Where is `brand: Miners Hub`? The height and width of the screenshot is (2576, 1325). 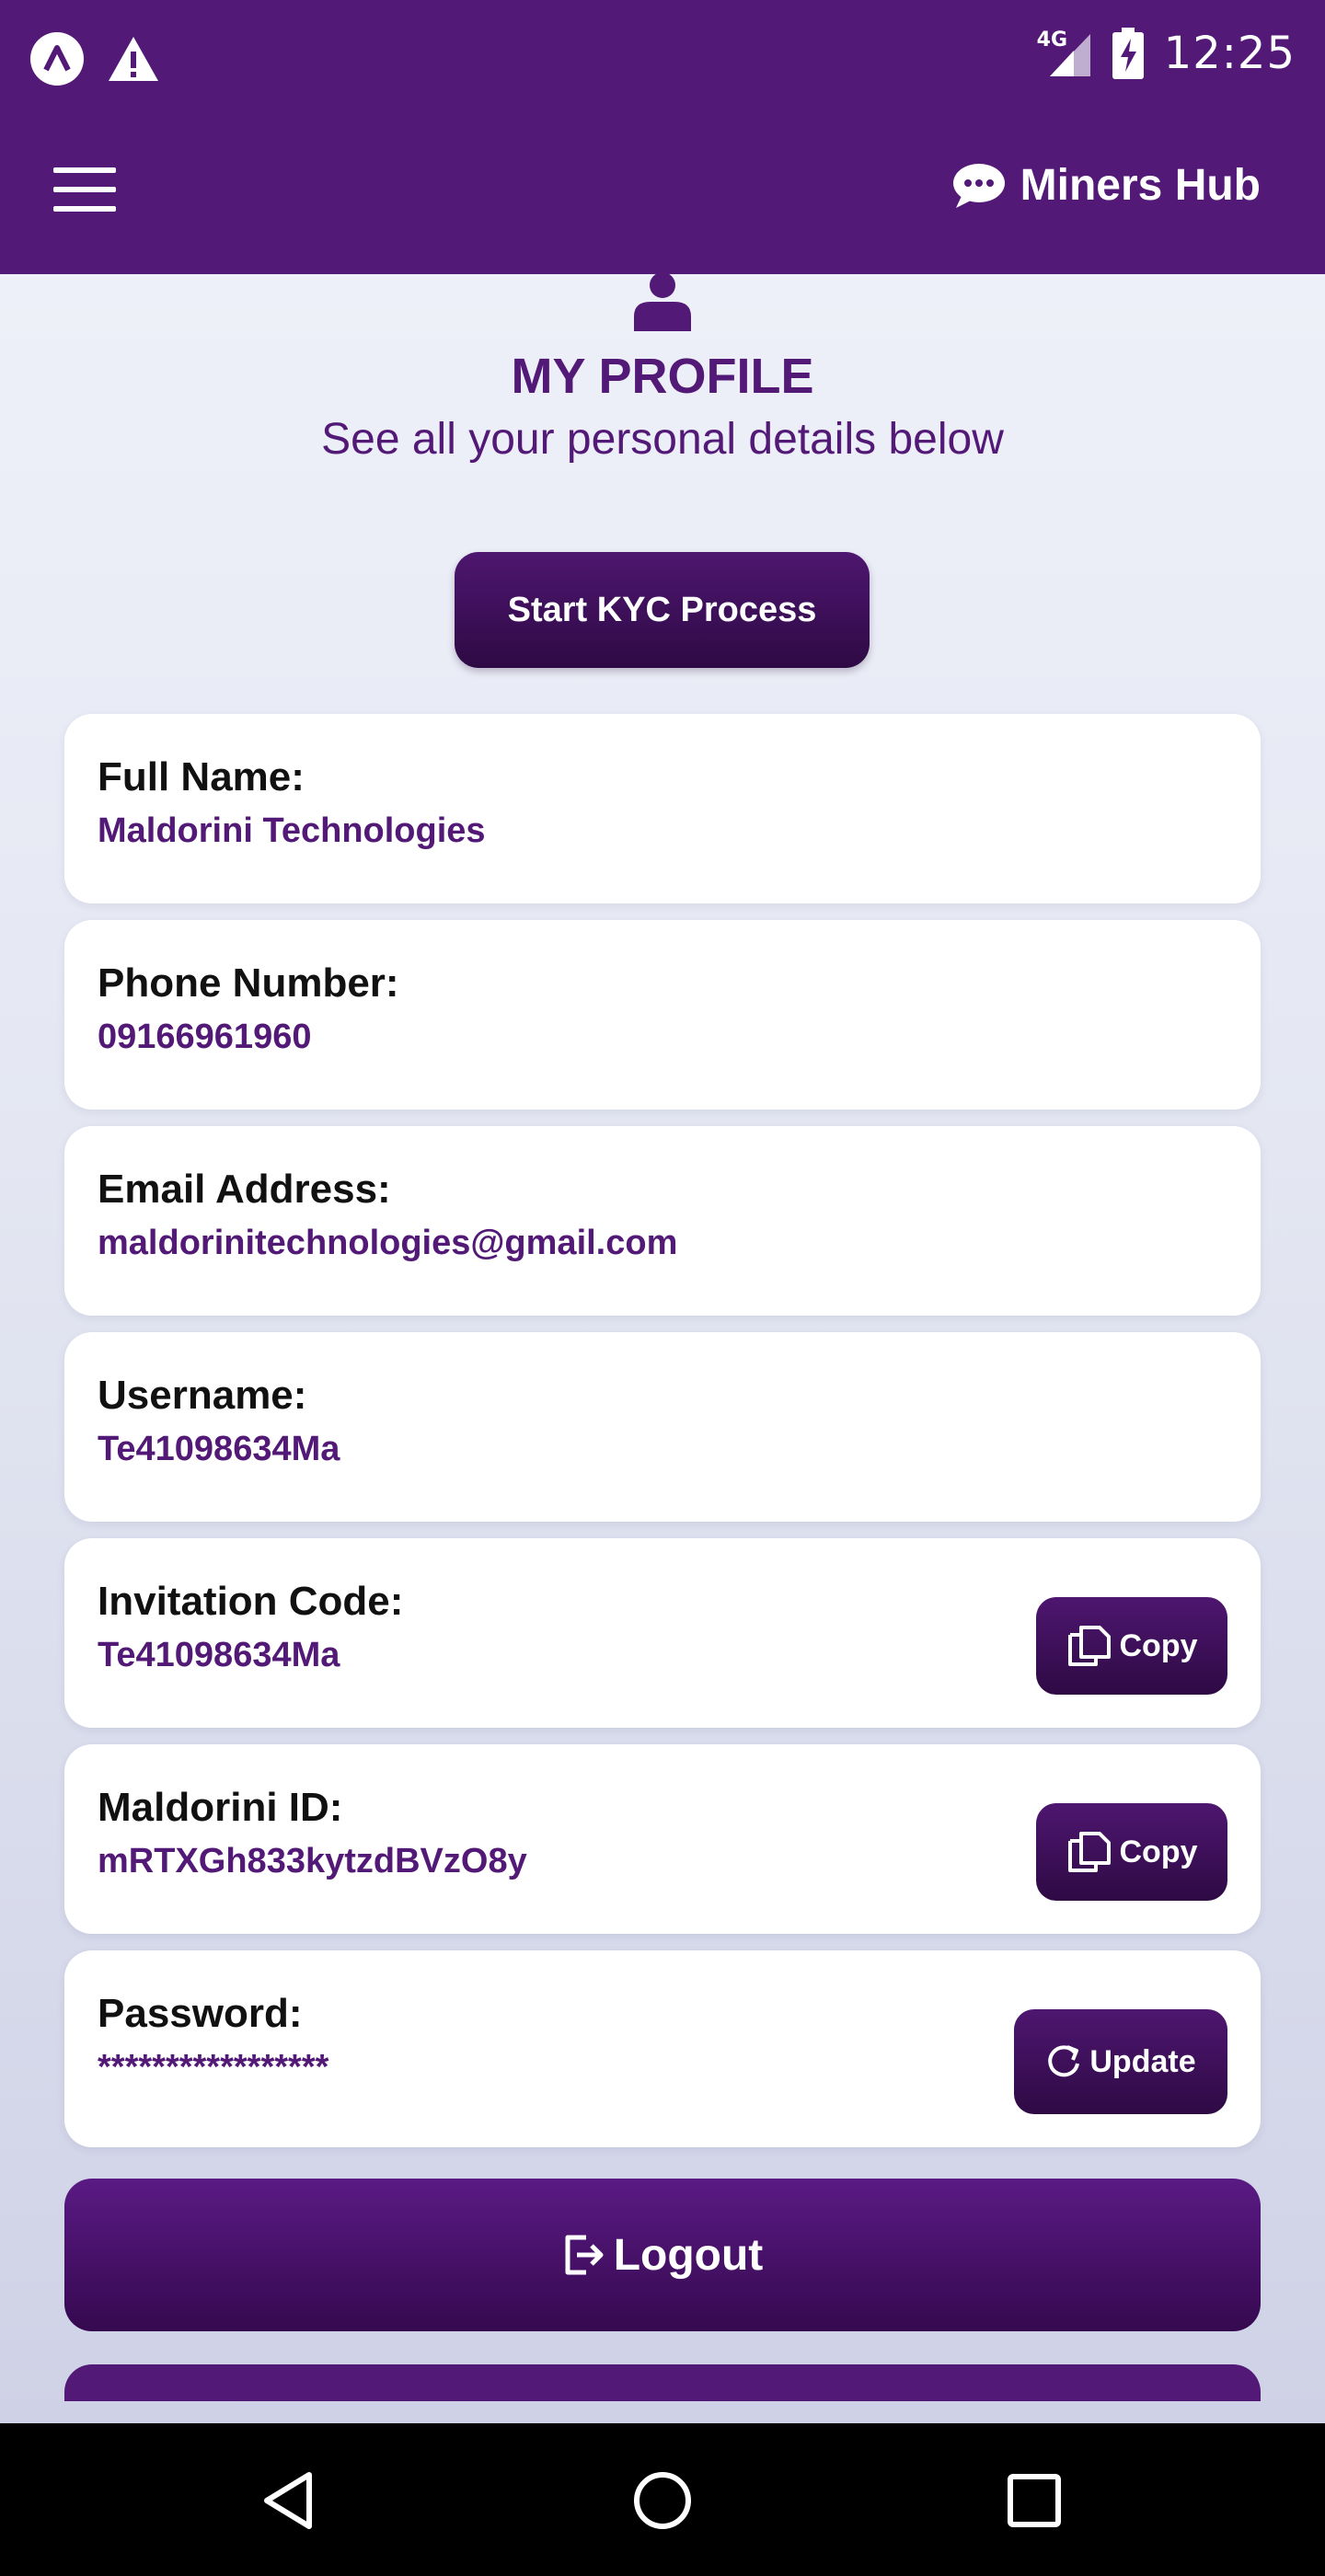 brand: Miners Hub is located at coordinates (1106, 185).